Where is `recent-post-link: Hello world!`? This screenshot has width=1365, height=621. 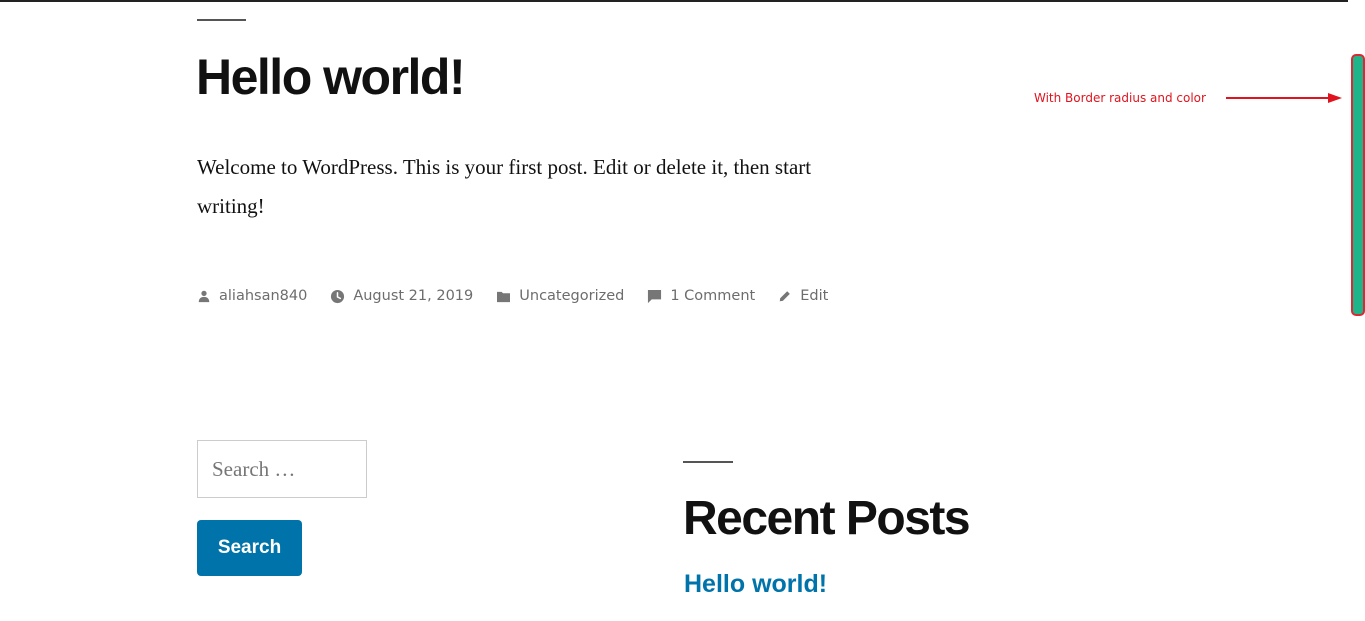
recent-post-link: Hello world! is located at coordinates (755, 584).